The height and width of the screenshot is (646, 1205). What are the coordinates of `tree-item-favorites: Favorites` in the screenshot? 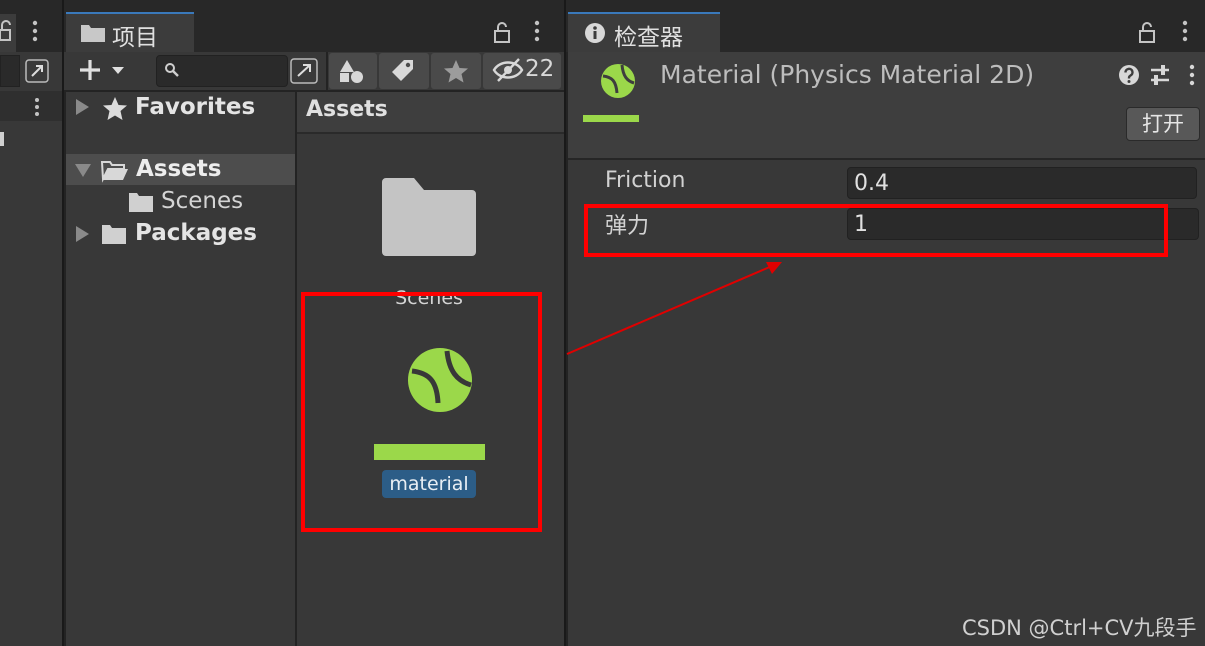 It's located at (195, 107).